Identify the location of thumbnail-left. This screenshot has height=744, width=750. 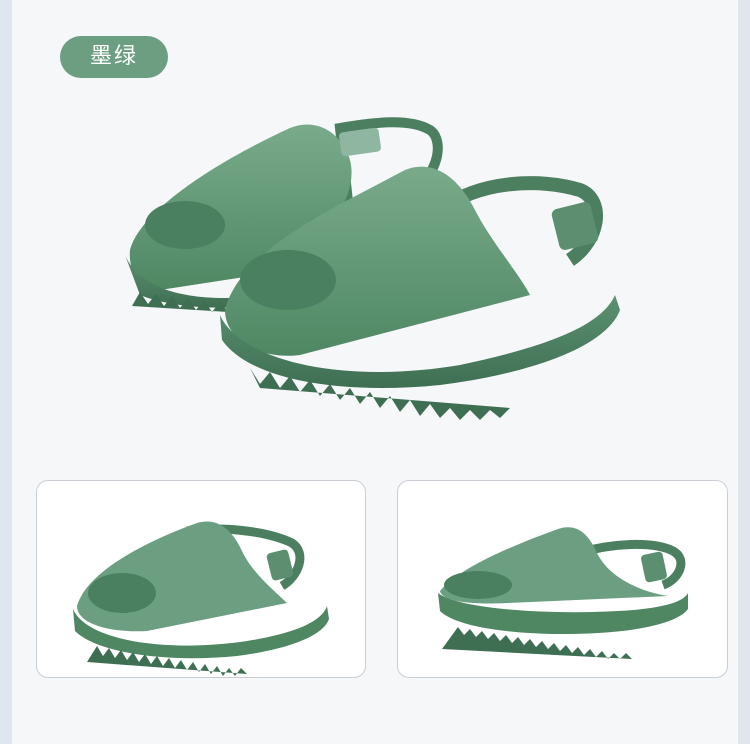
(201, 579).